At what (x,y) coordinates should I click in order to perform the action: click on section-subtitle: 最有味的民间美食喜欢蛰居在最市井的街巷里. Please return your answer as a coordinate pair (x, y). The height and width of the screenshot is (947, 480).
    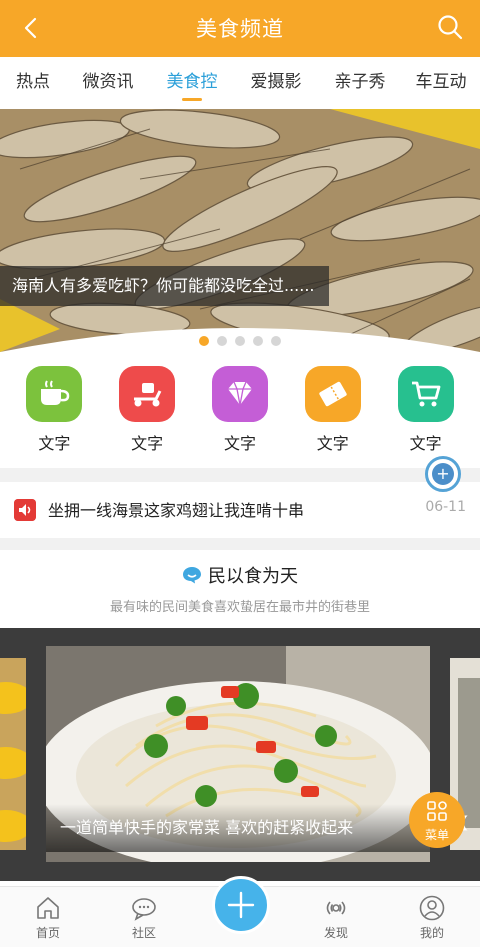
    Looking at the image, I should click on (239, 607).